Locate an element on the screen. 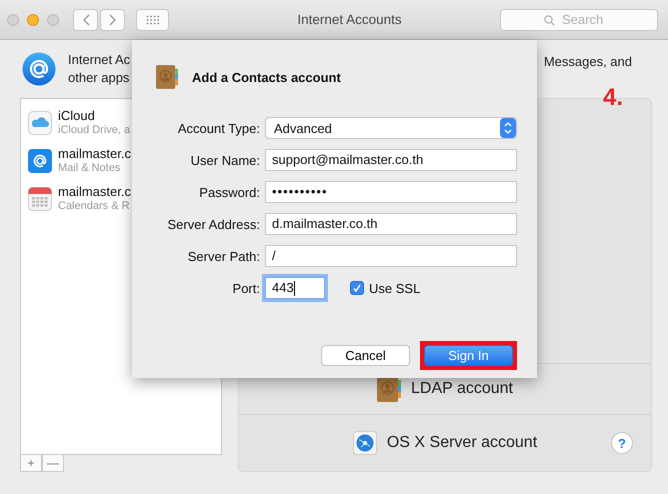 The height and width of the screenshot is (494, 668). field-label: User Name: is located at coordinates (225, 160).